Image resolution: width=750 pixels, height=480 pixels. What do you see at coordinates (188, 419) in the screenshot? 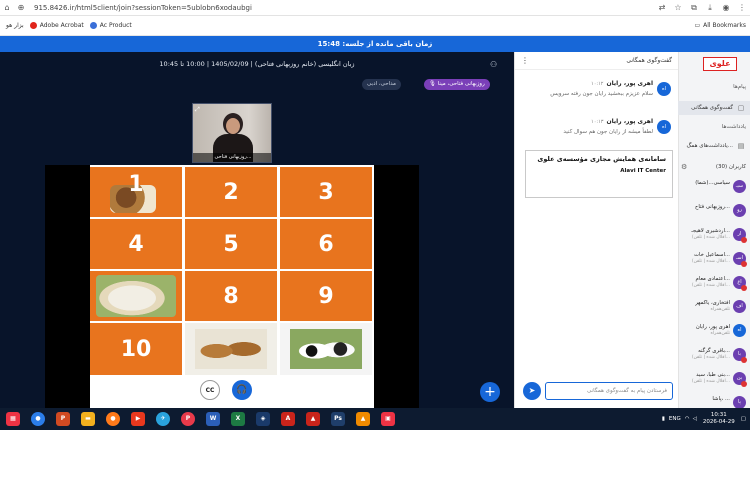
I see `app-p-icon: P` at bounding box center [188, 419].